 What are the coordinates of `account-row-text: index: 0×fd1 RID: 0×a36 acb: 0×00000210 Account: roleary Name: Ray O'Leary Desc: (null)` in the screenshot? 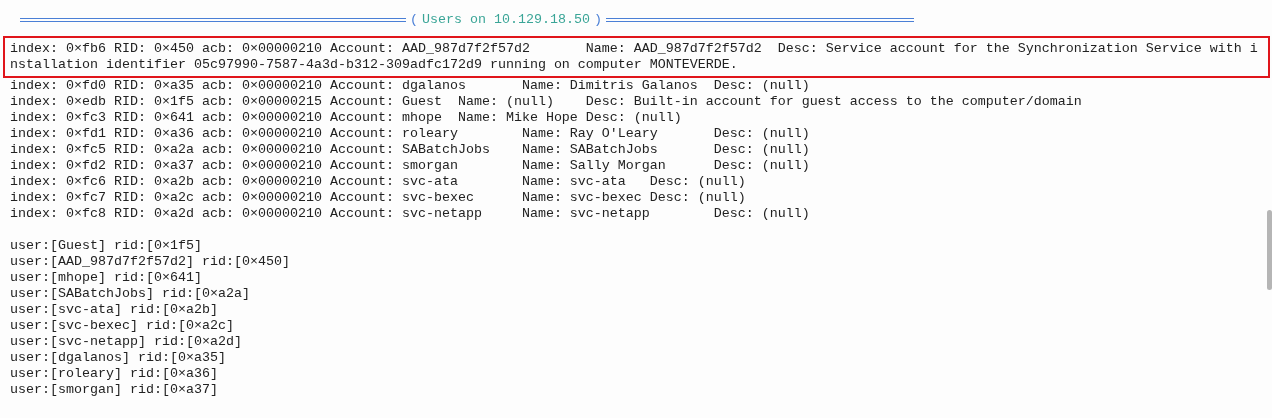 It's located at (410, 134).